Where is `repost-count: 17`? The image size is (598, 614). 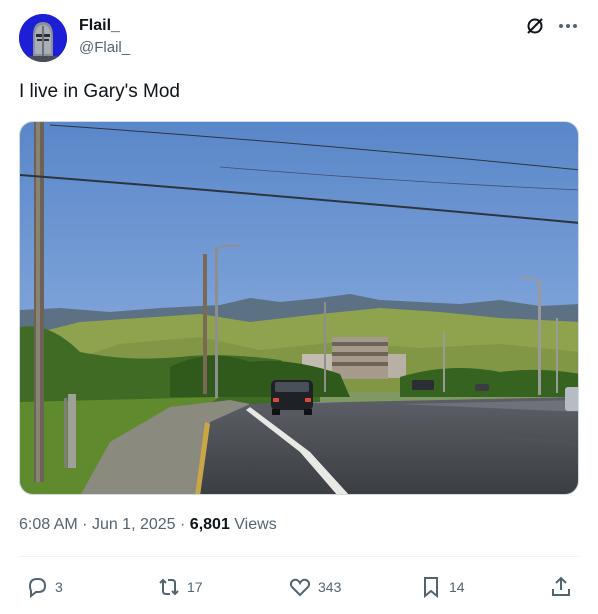 repost-count: 17 is located at coordinates (195, 587).